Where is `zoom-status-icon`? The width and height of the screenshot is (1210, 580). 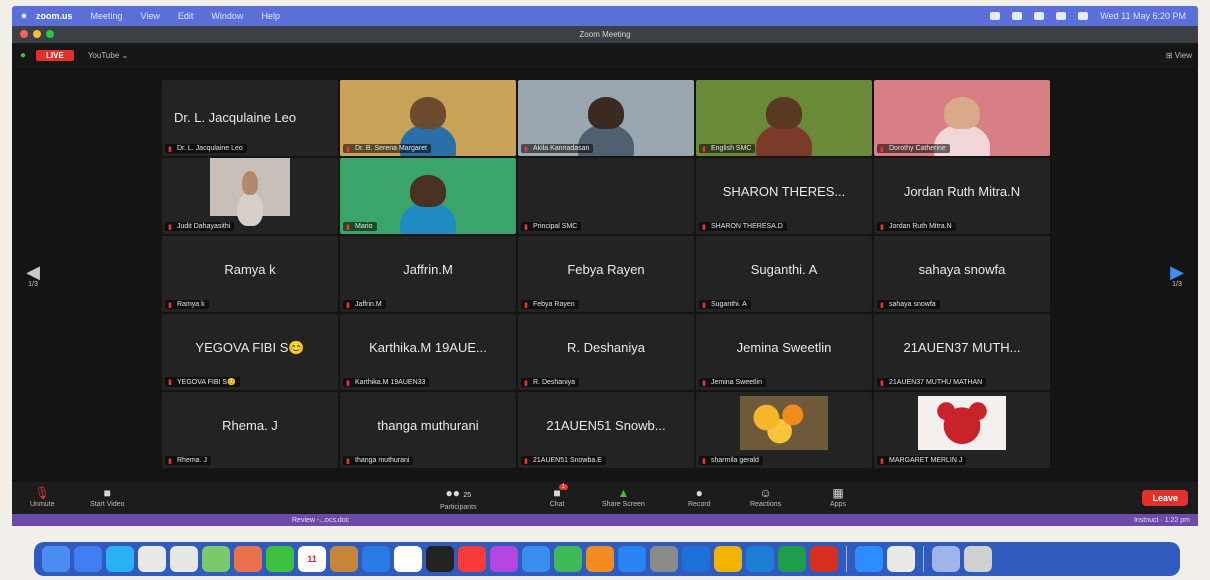 zoom-status-icon is located at coordinates (995, 16).